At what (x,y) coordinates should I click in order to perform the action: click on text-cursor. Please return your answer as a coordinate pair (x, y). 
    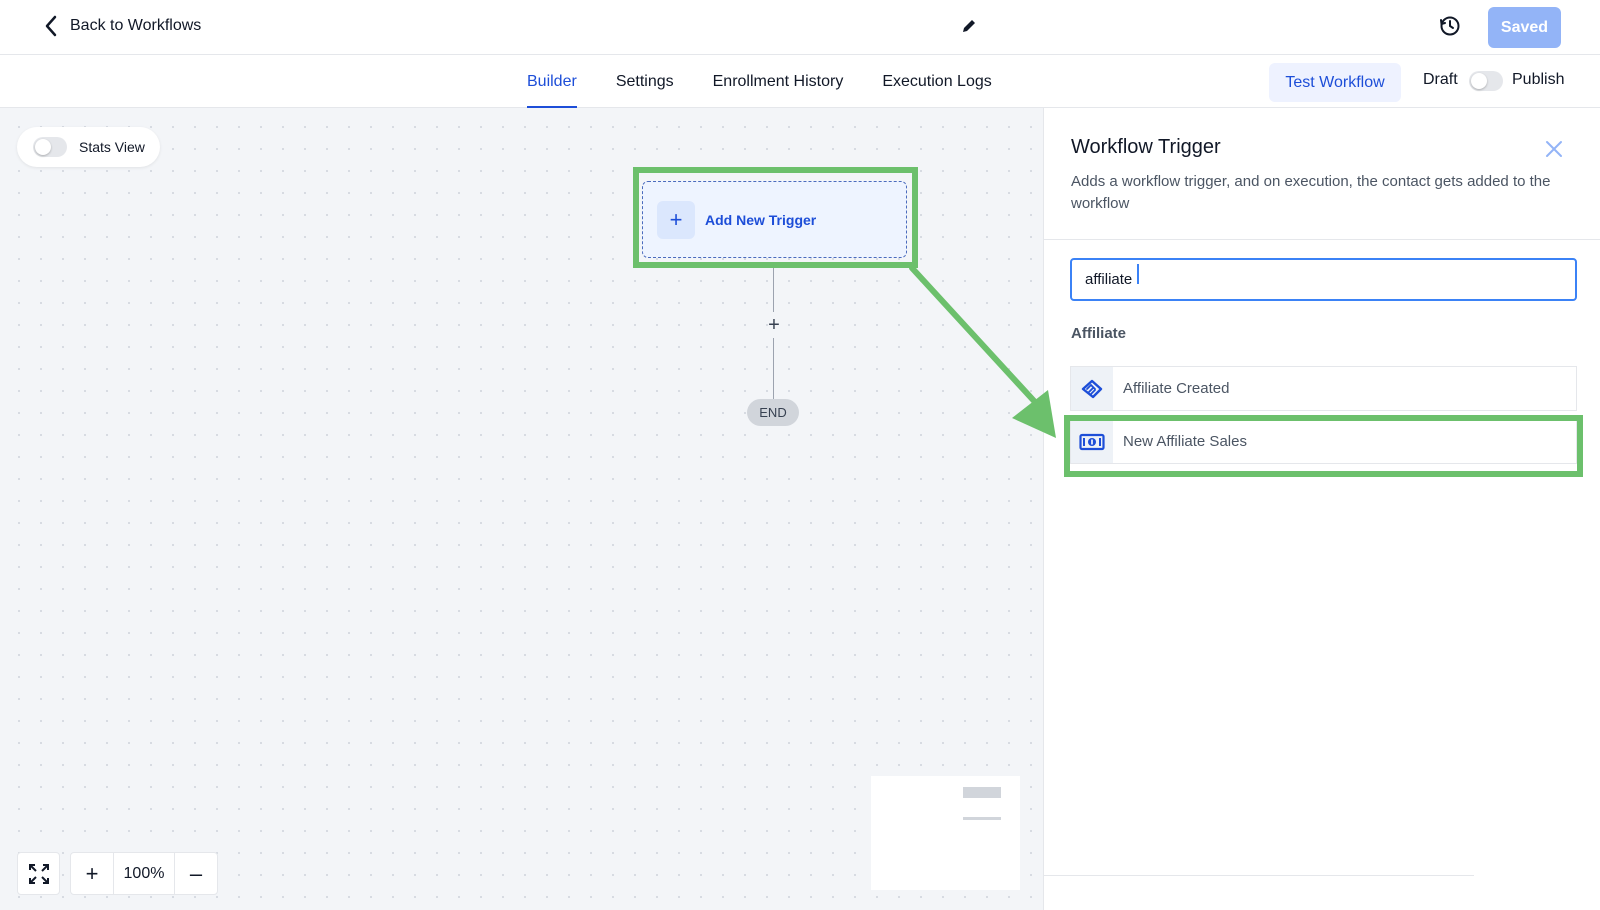
    Looking at the image, I should click on (1138, 274).